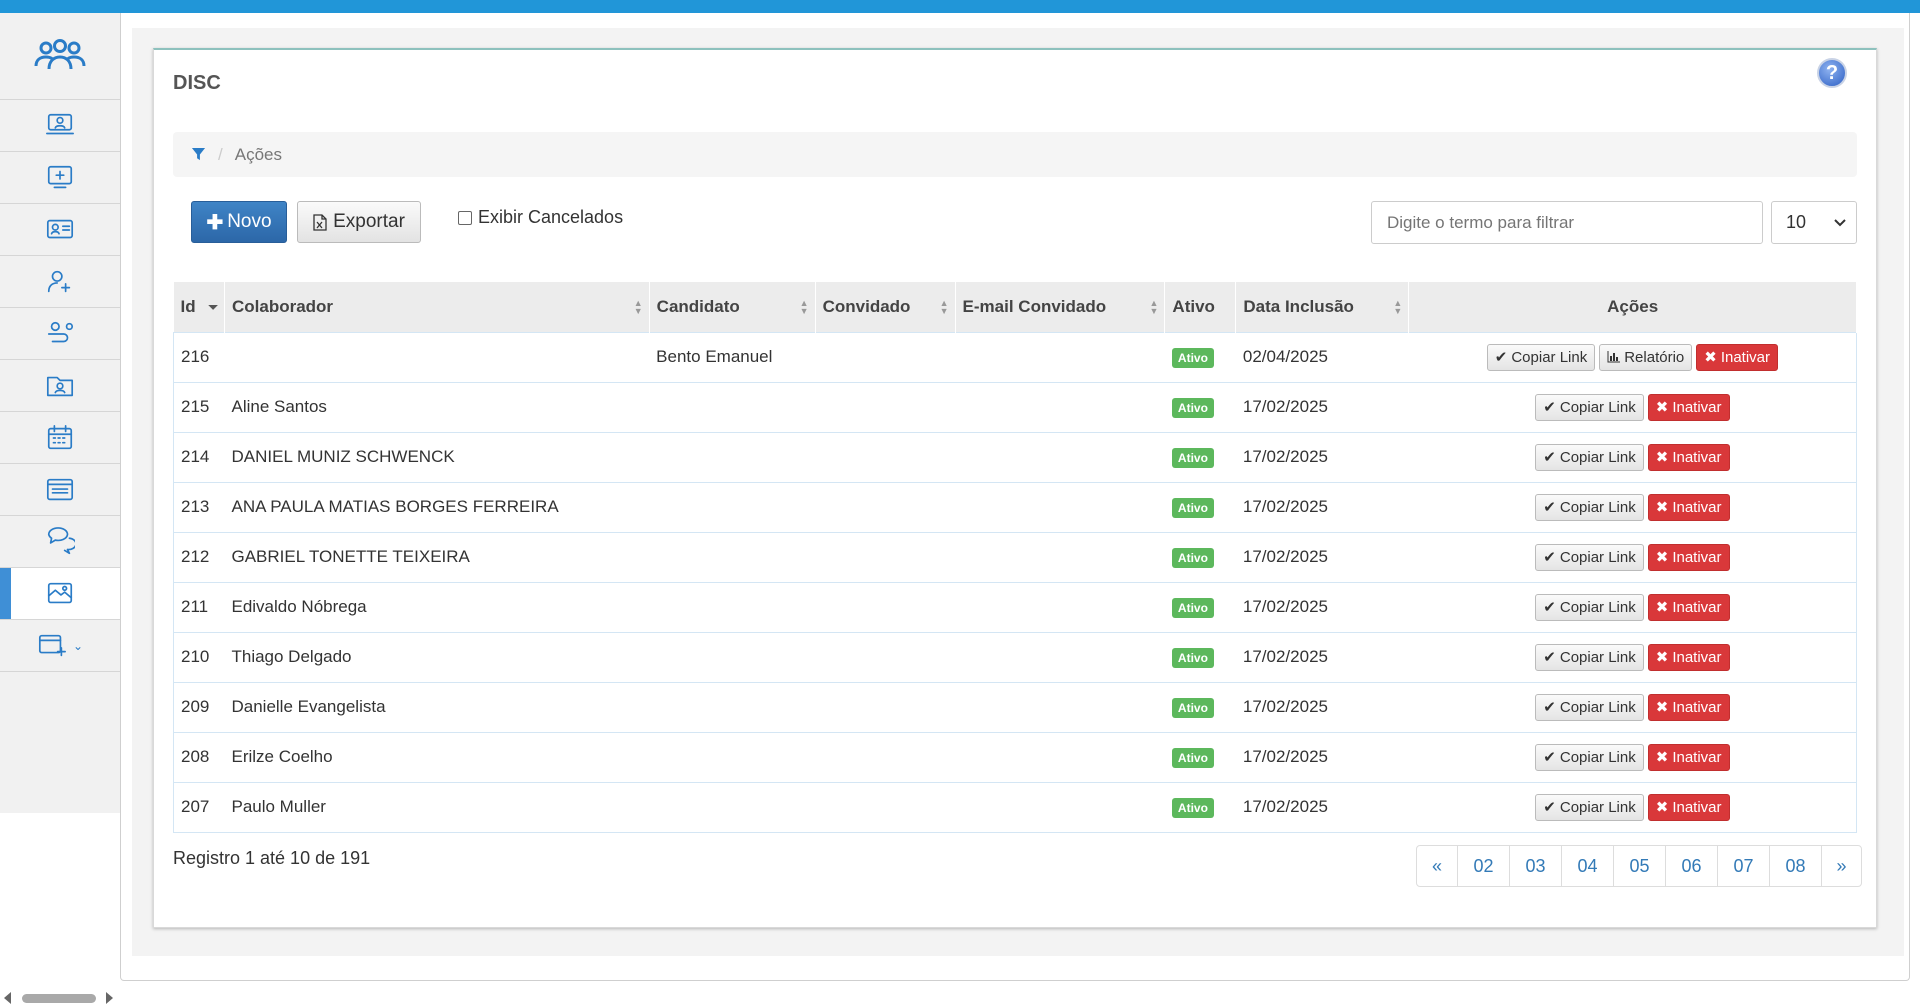 This screenshot has height=1008, width=1920. I want to click on relatorio-button: Relatório, so click(1646, 357).